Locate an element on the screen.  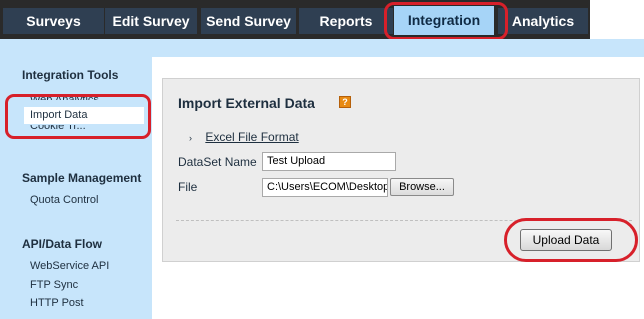
tab-send-survey: Send Survey is located at coordinates (248, 21).